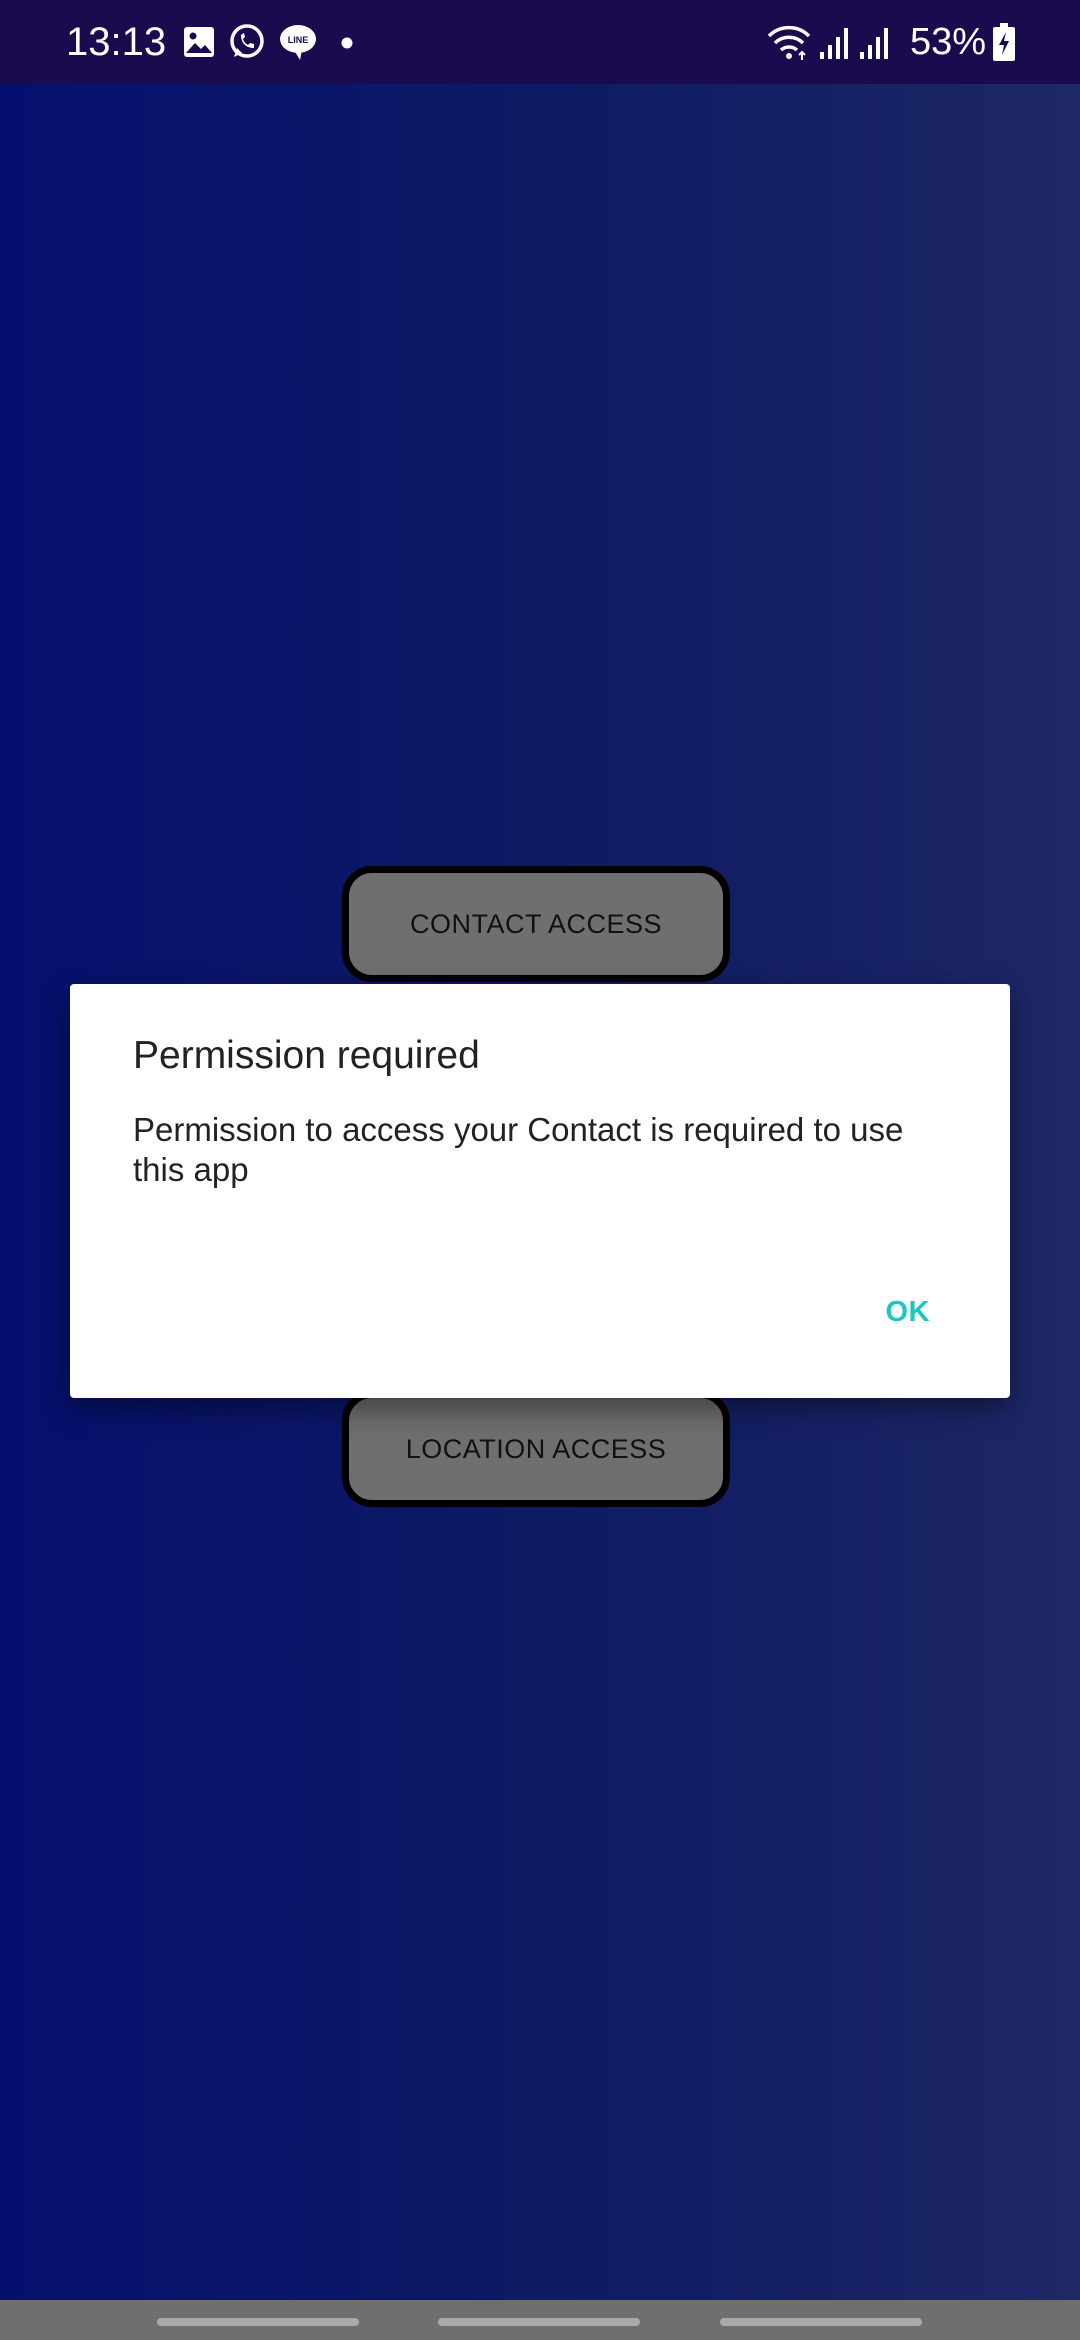  Describe the element at coordinates (540, 42) in the screenshot. I see `status-bar: 13:13 LINE 53%` at that location.